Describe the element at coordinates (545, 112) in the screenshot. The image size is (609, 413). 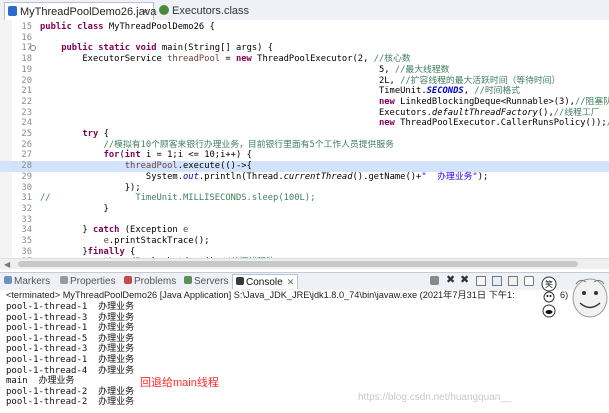
I see `code-token: (),` at that location.